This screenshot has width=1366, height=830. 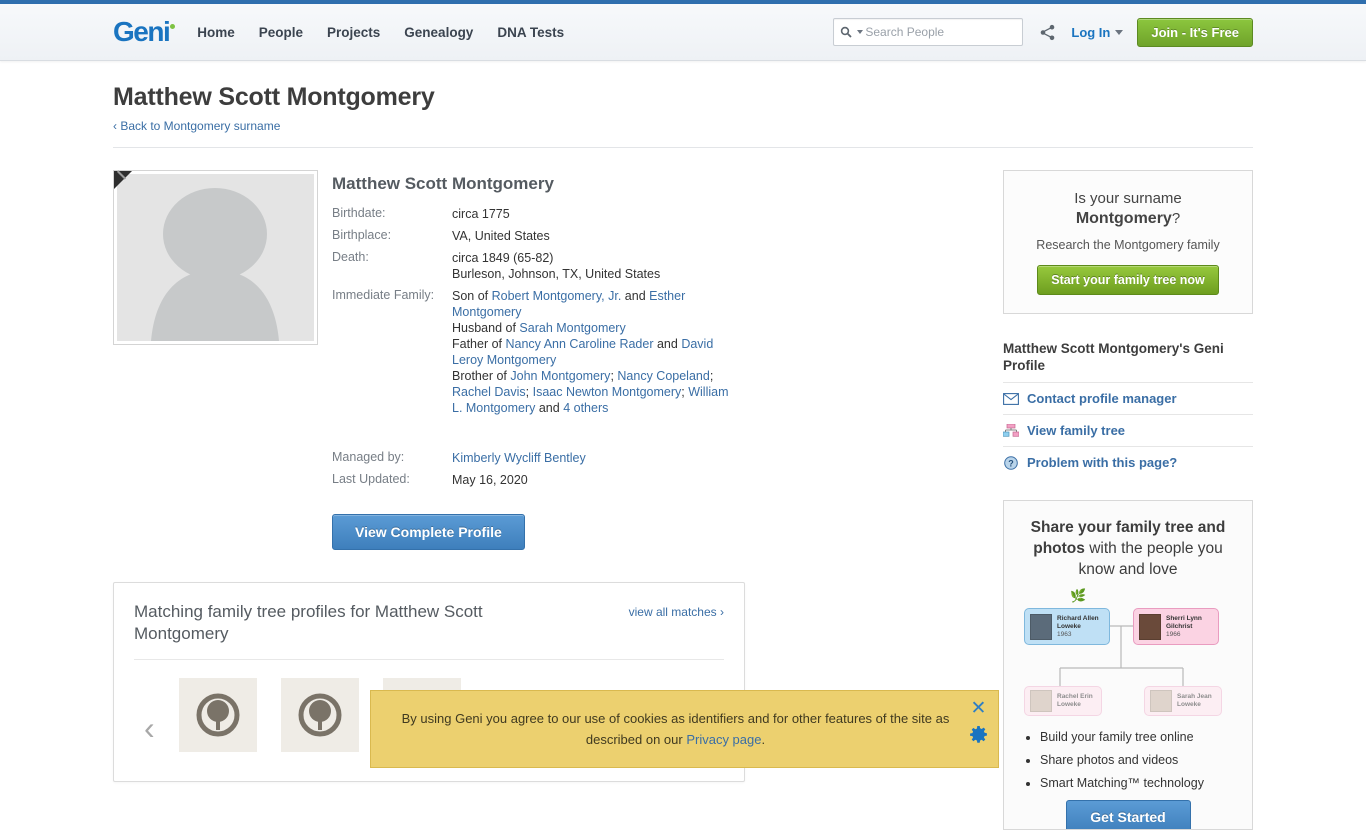 I want to click on profile-photo-frame, so click(x=215, y=257).